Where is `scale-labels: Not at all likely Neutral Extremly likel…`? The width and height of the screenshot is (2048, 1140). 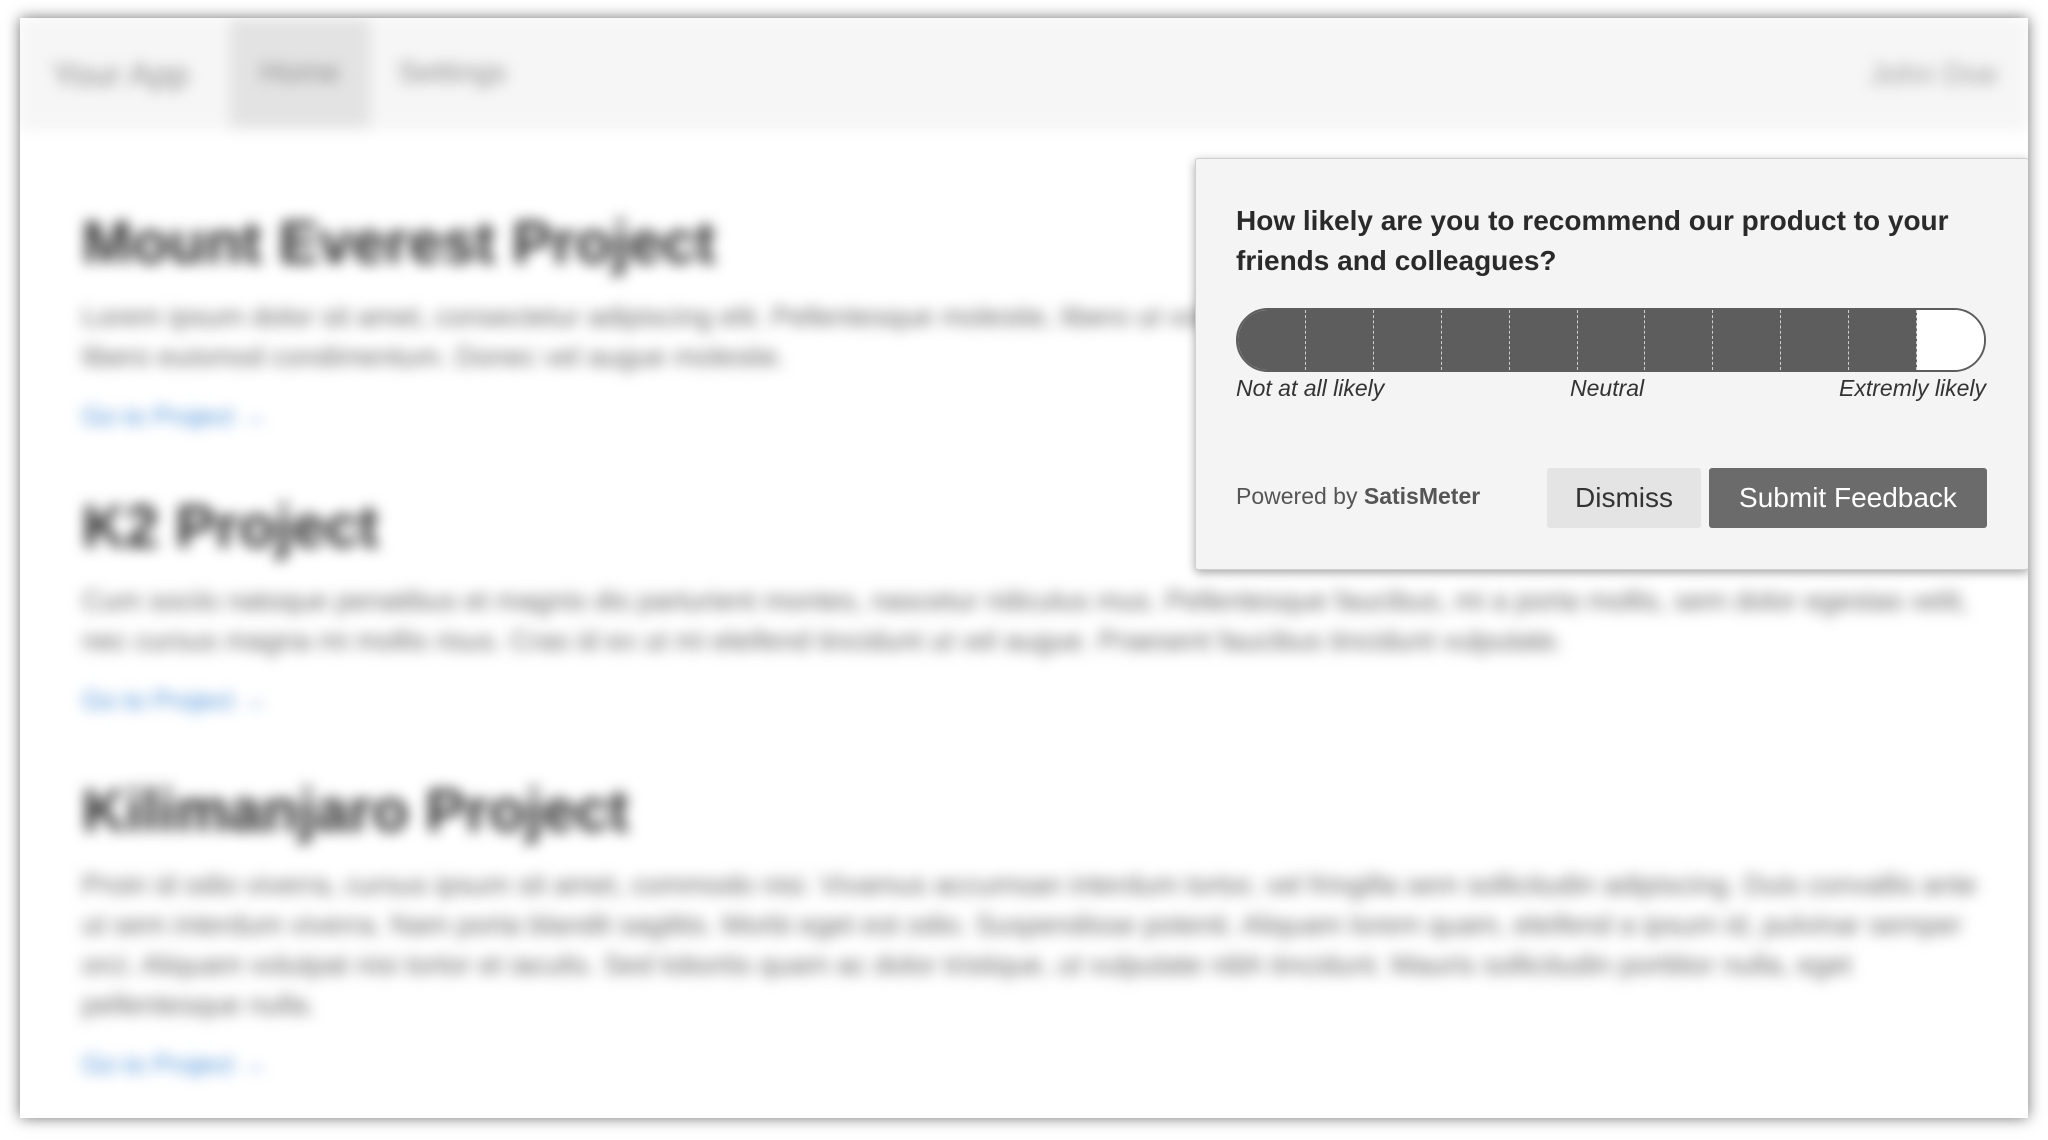
scale-labels: Not at all likely Neutral Extremly likel… is located at coordinates (1611, 392).